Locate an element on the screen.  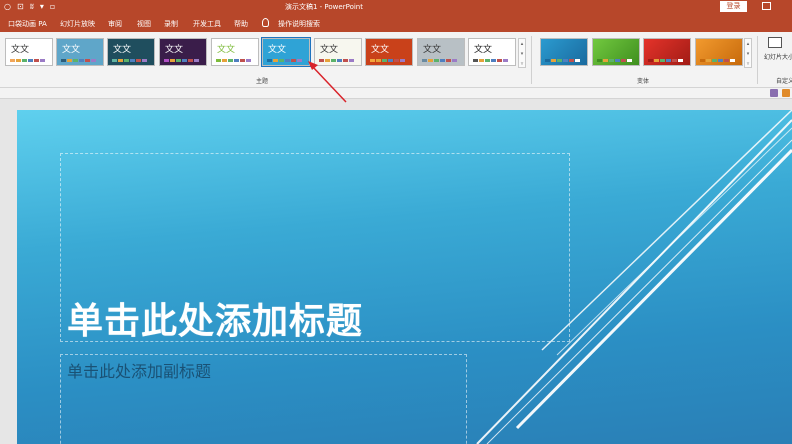
tab-slideshow: 幻灯片放映 is located at coordinates (77, 24).